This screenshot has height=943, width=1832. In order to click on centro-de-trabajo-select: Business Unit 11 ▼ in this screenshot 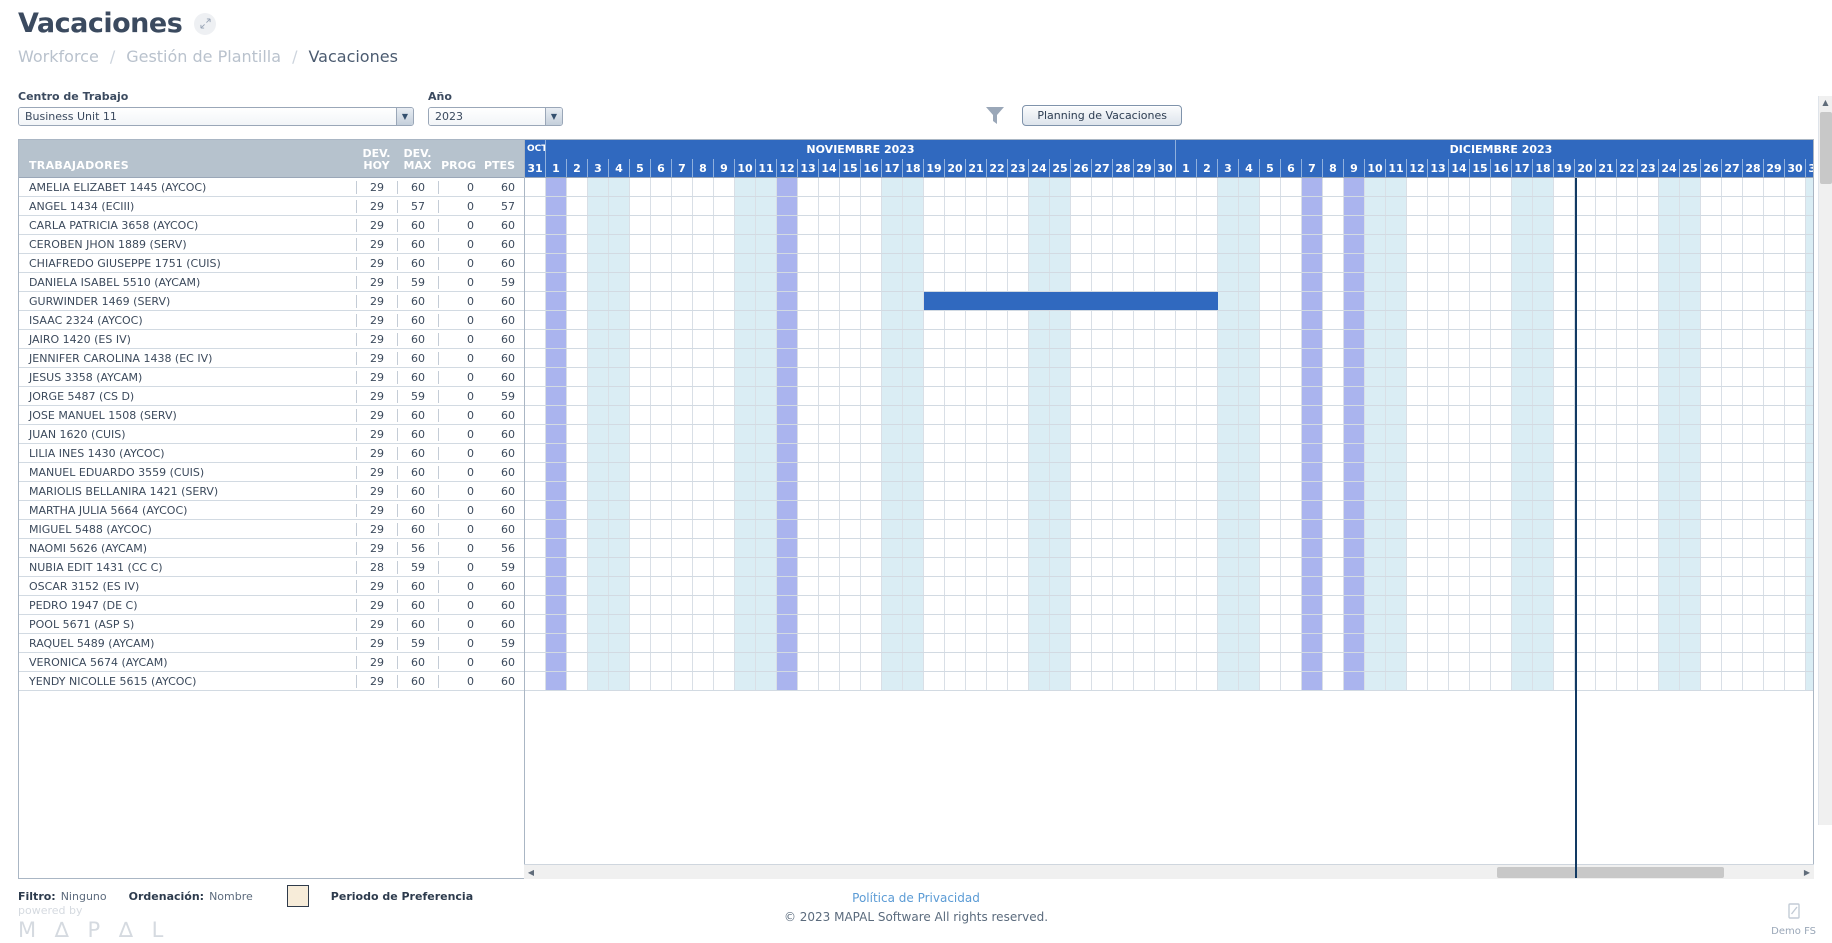, I will do `click(216, 116)`.